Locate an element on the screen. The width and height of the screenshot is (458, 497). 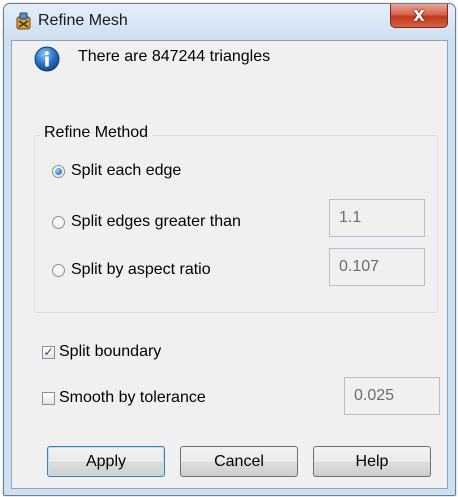
radio-label: Split edges greater than is located at coordinates (156, 221).